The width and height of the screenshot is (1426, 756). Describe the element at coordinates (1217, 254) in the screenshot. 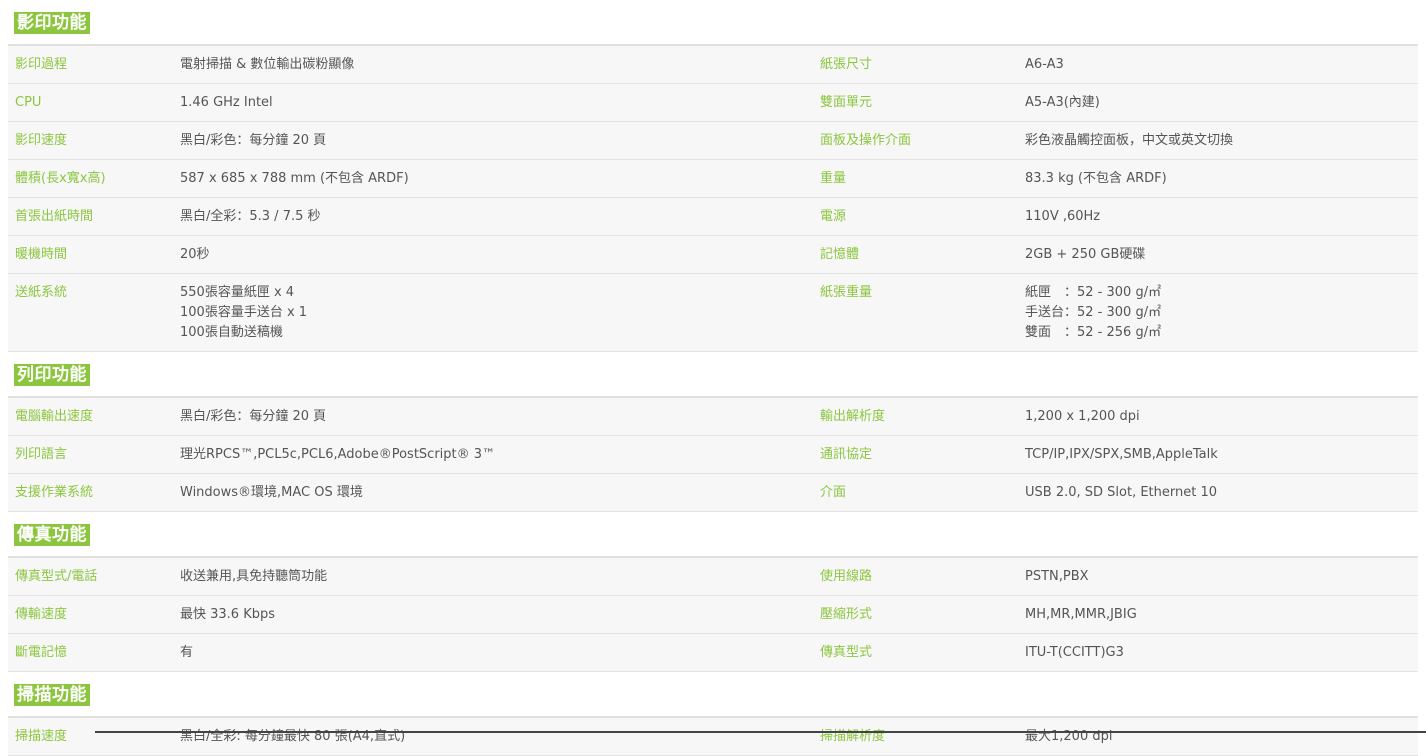

I see `spec-value: 2GB + 250 GB硬碟` at that location.